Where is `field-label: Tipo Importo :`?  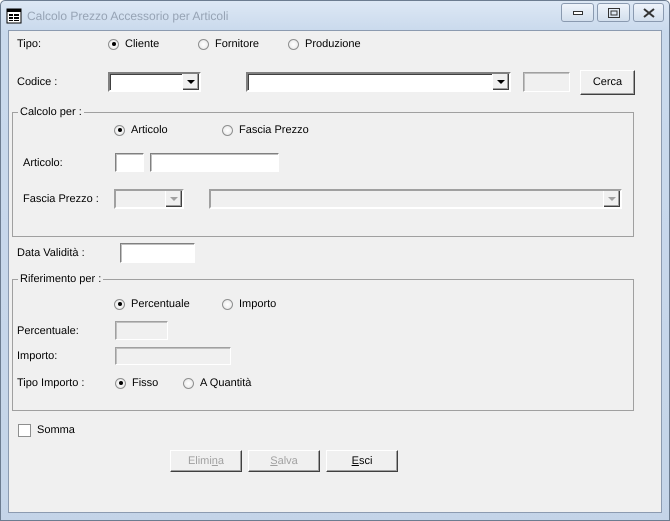
field-label: Tipo Importo : is located at coordinates (51, 383).